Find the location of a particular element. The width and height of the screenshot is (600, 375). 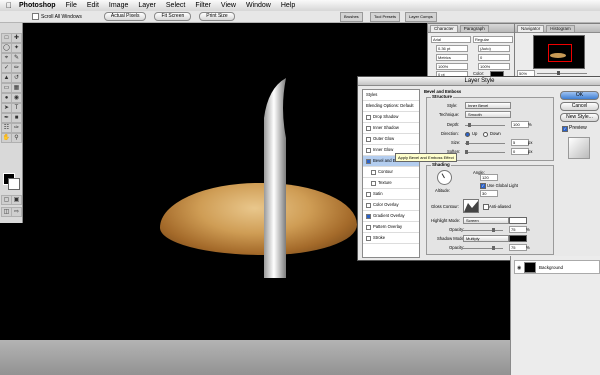

menu-view: View is located at coordinates (228, 5).